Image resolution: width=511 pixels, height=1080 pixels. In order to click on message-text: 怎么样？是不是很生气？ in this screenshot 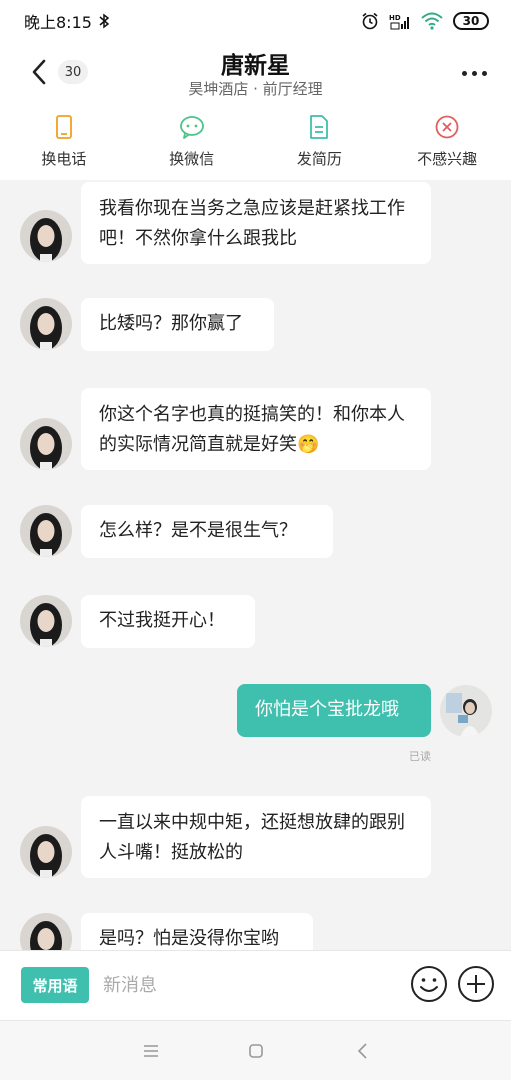, I will do `click(198, 530)`.